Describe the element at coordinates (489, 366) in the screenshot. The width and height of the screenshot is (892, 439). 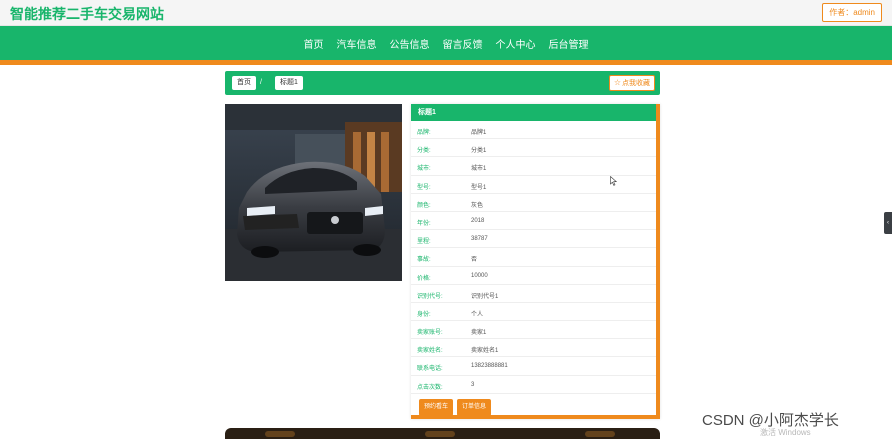
I see `field-value: 13823888881` at that location.